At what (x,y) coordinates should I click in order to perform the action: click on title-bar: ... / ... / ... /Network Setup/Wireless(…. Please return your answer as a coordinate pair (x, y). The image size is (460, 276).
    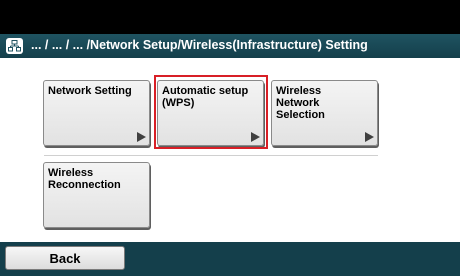
    Looking at the image, I should click on (230, 46).